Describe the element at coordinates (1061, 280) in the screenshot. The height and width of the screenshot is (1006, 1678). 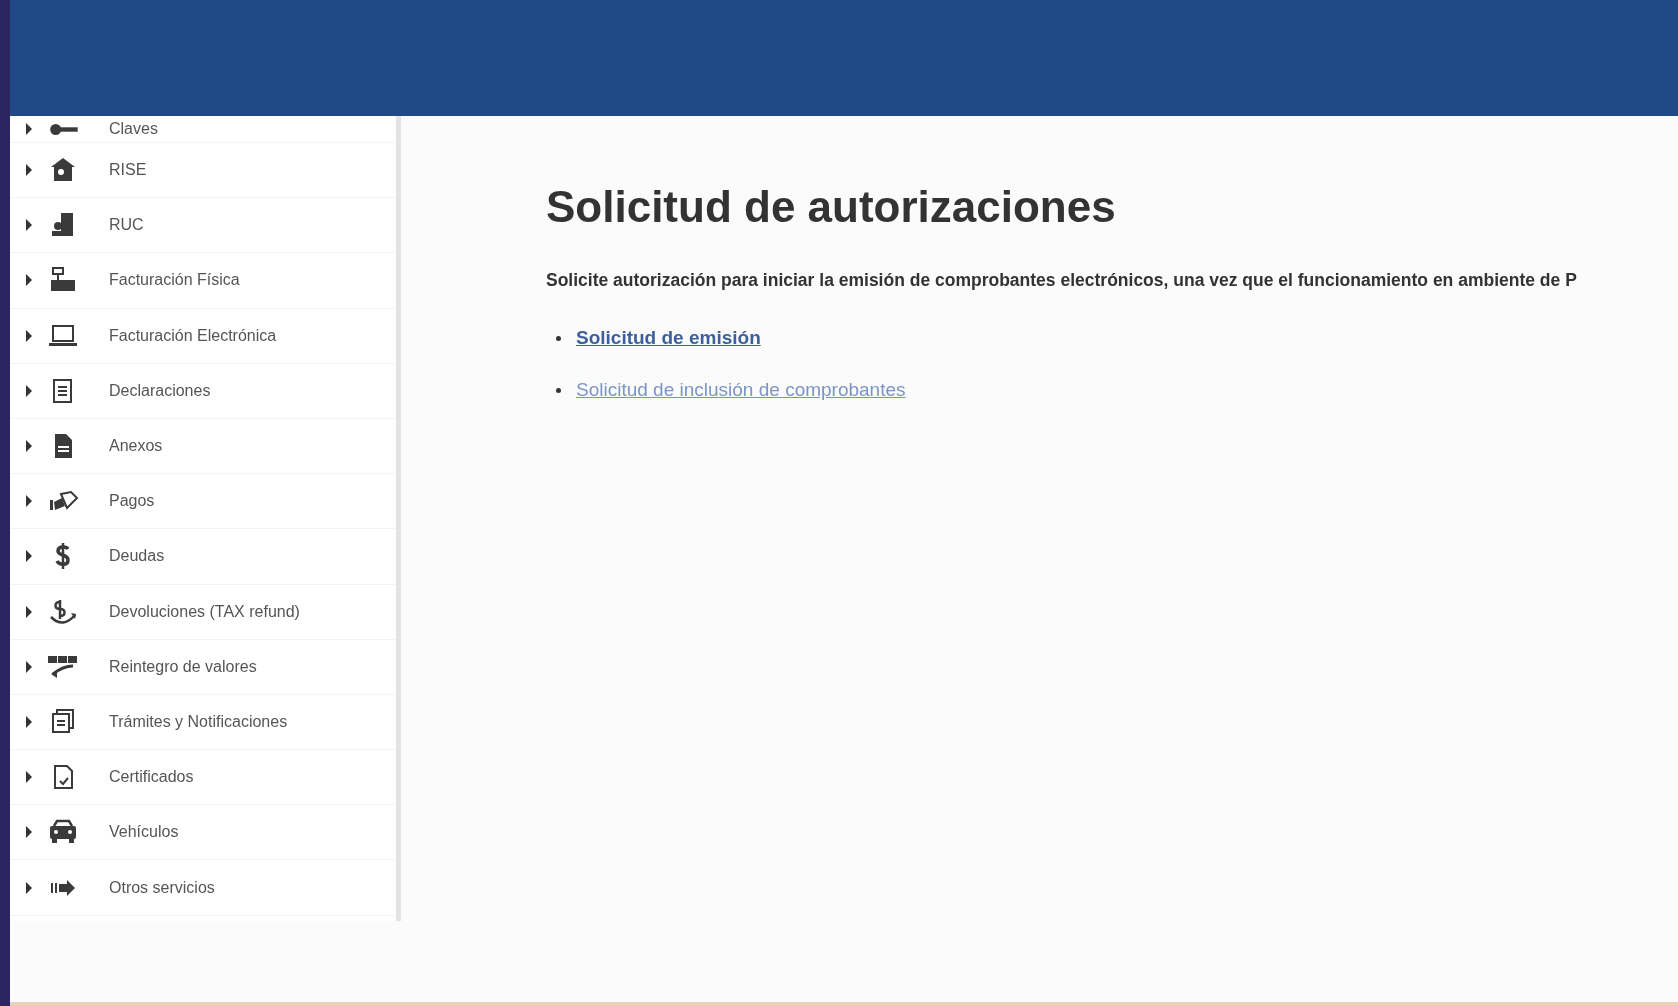
I see `description-text: Solicite autorización para iniciar la emisión de comprobantes electrónicos, una vez que el funcionamiento en ambiente de P` at that location.